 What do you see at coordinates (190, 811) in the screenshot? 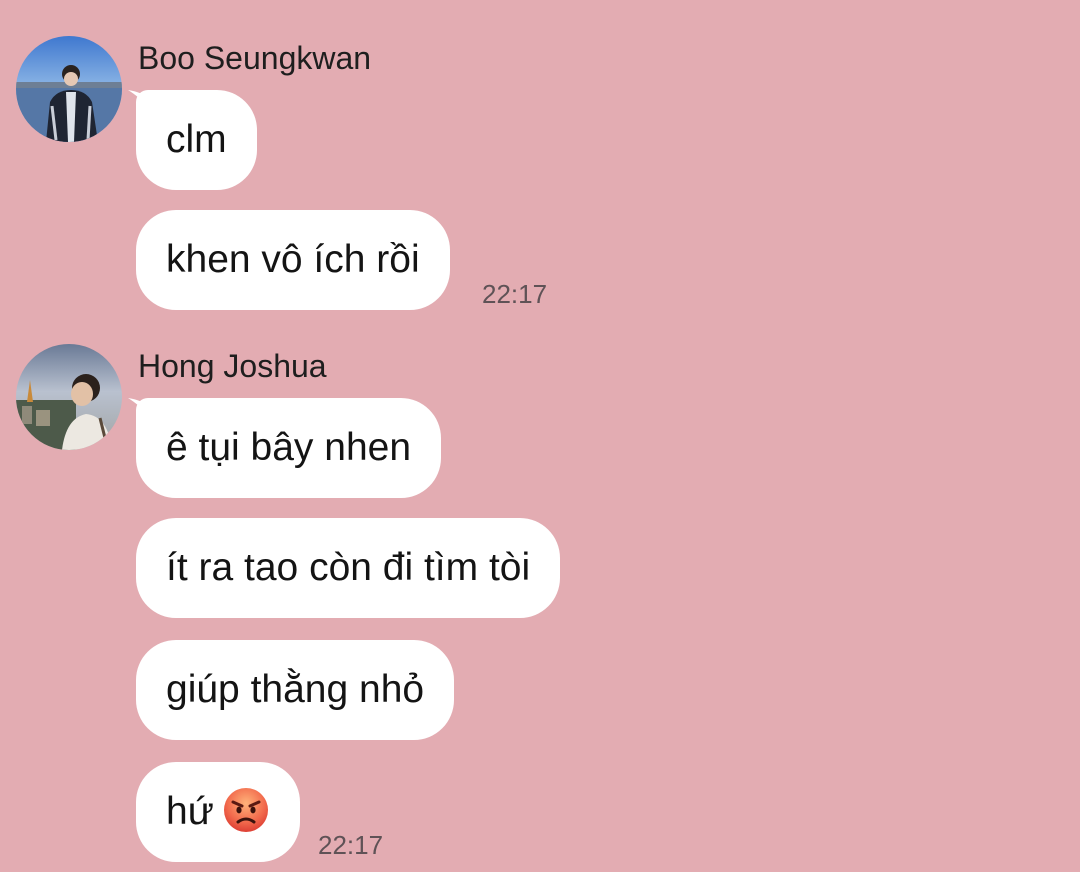
I see `message-text: hứ` at bounding box center [190, 811].